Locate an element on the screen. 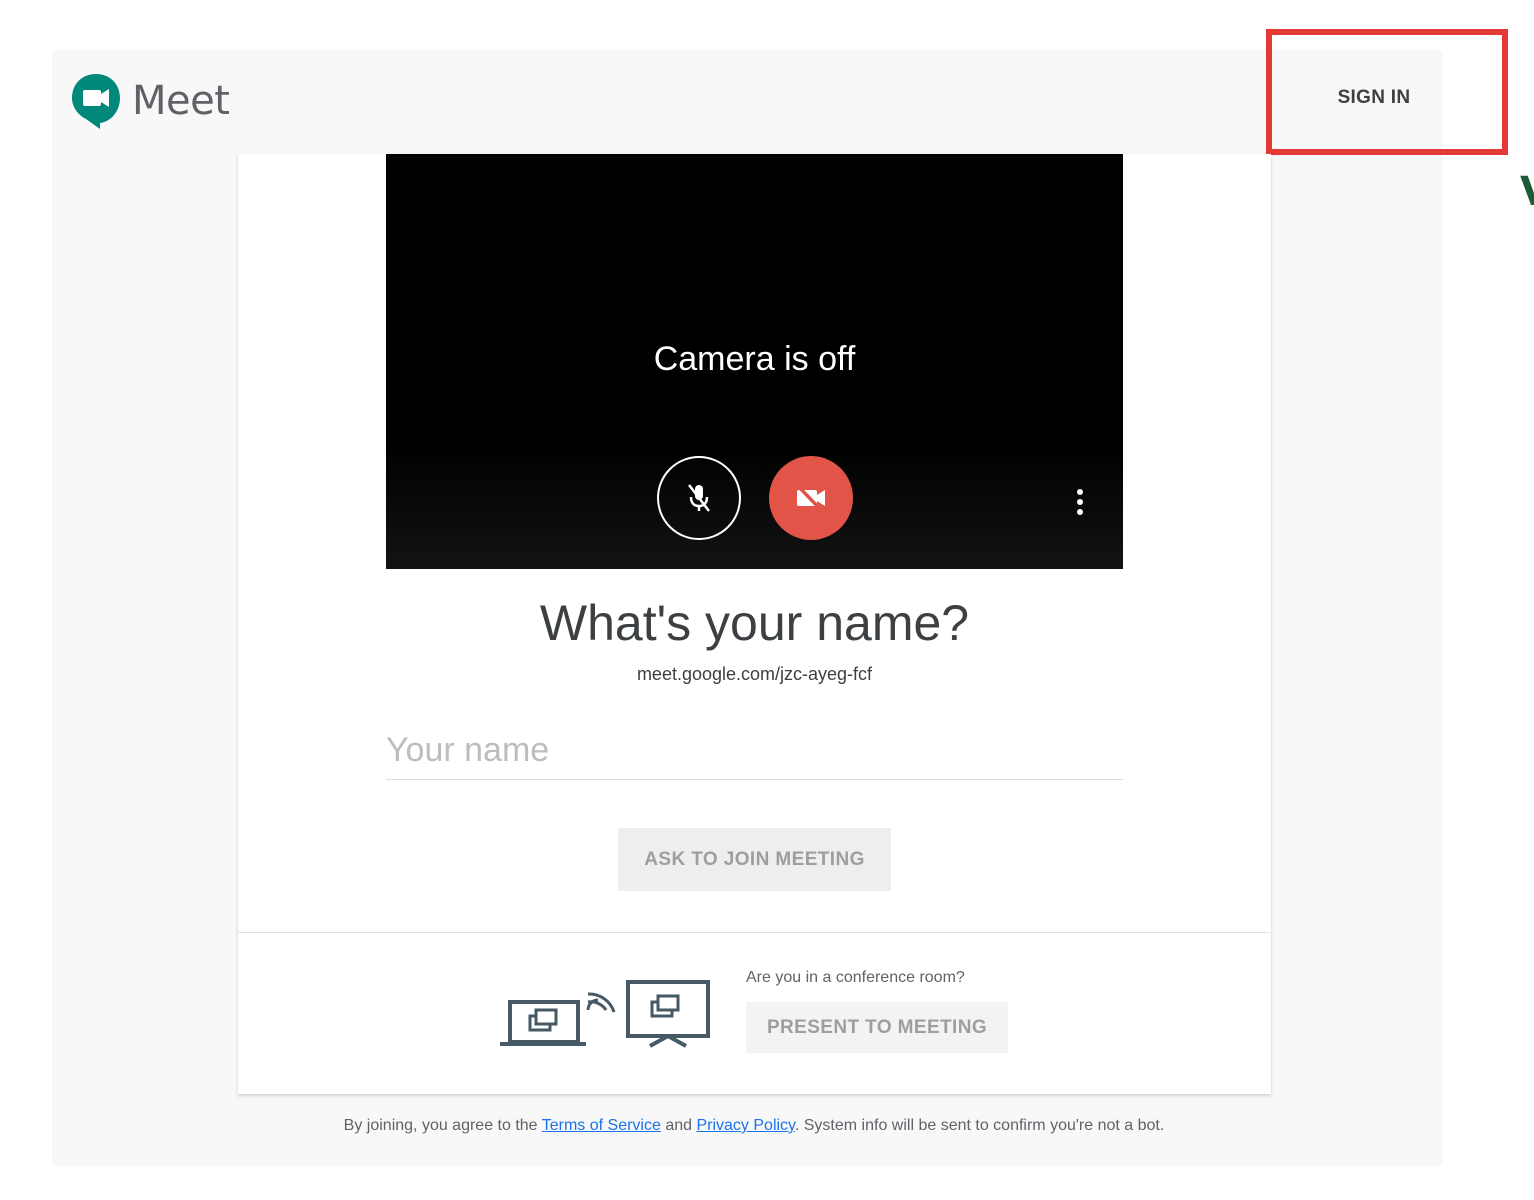 The width and height of the screenshot is (1534, 1200). meet-logo-icon is located at coordinates (96, 101).